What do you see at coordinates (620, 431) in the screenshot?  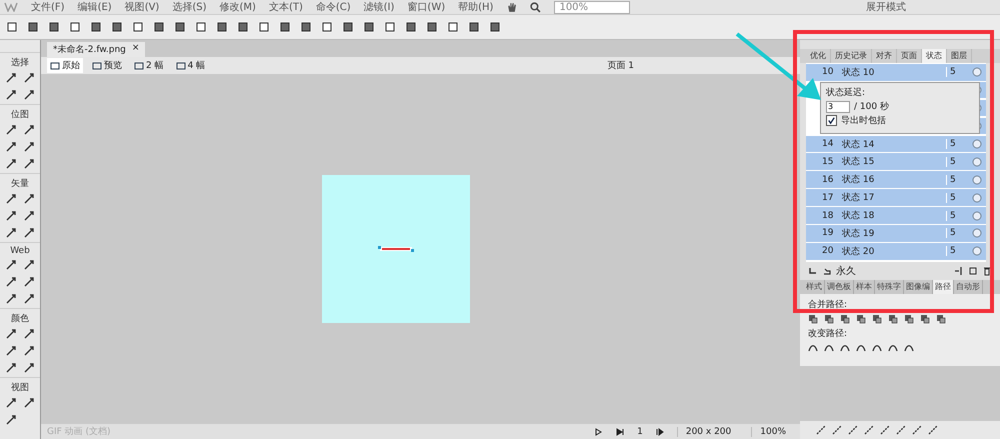 I see `last-frame-icon` at bounding box center [620, 431].